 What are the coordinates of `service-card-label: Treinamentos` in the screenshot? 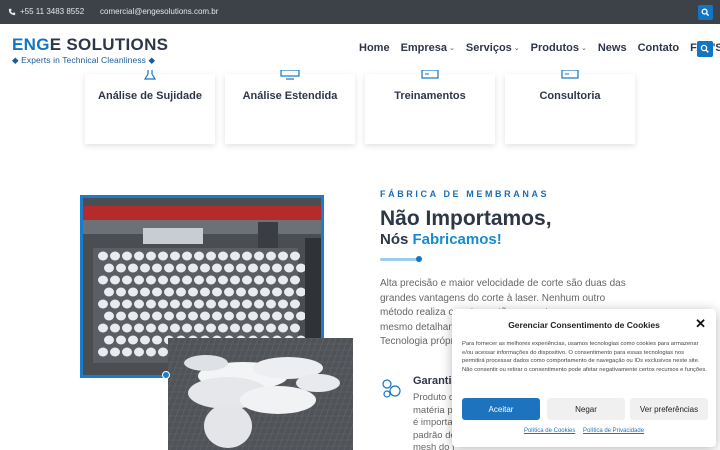 It's located at (430, 96).